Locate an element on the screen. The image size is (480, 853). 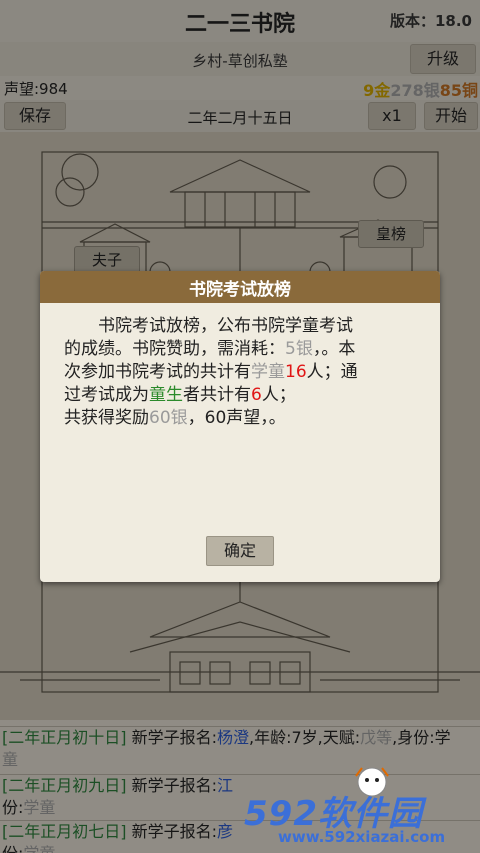
passed-rank-label: 童生 is located at coordinates (166, 395).